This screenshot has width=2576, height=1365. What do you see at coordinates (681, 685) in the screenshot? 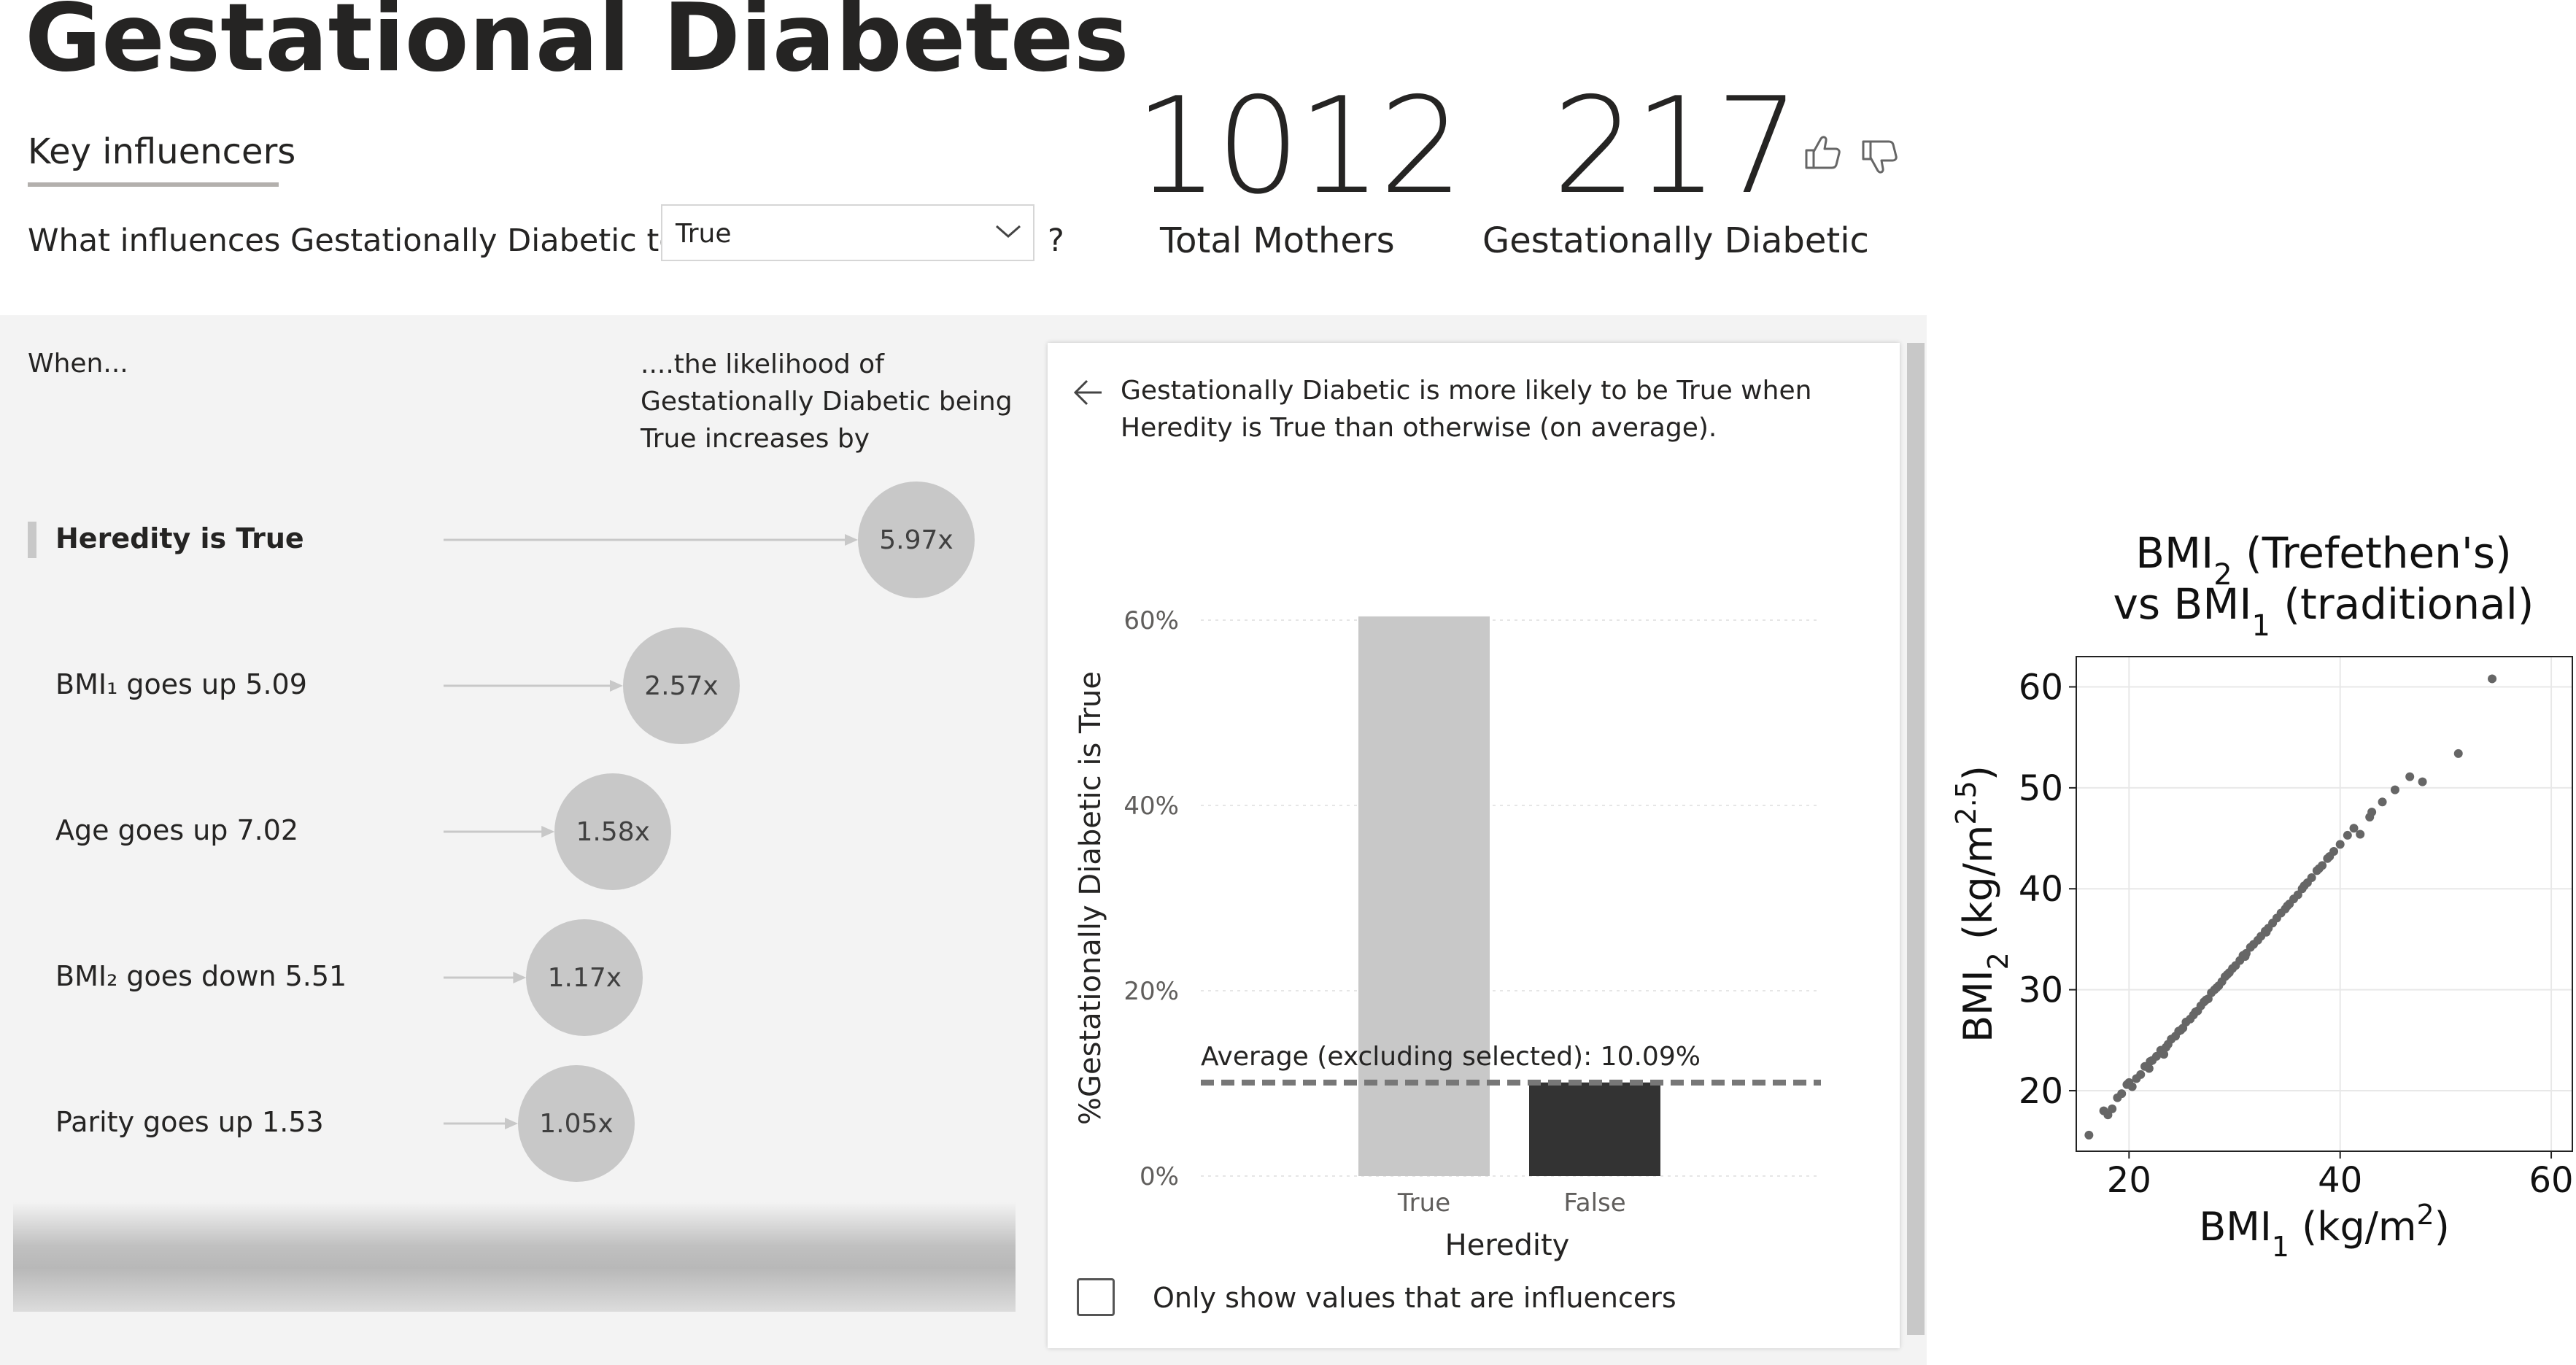
I see `influencer-bubble: 2.57x` at bounding box center [681, 685].